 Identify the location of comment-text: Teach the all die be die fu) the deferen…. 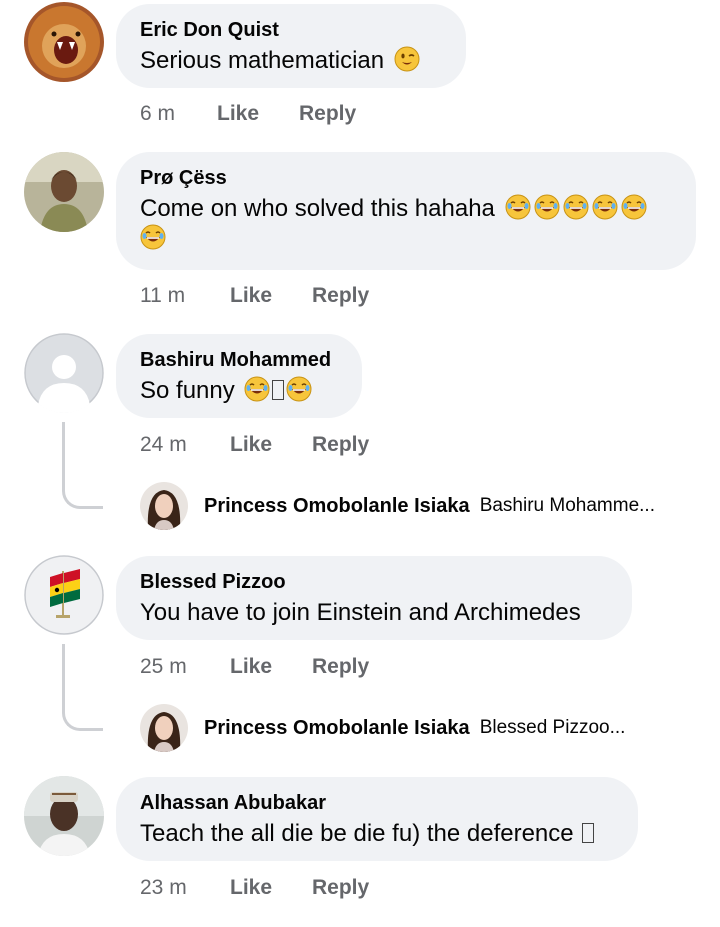
(377, 834).